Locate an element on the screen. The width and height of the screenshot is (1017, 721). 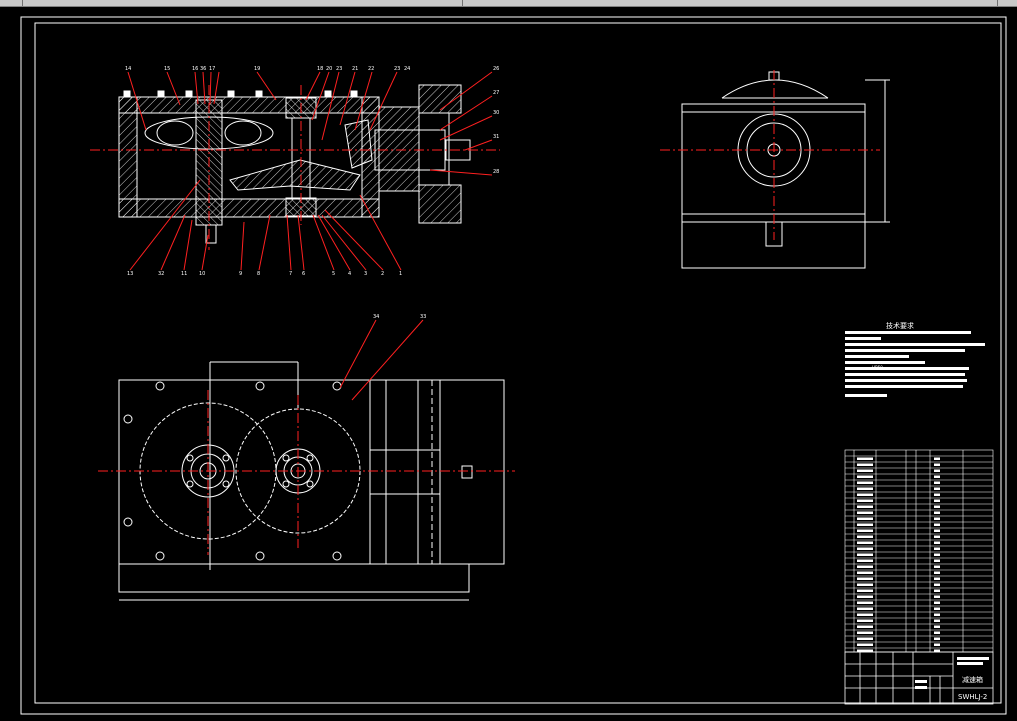
front-section-view is located at coordinates (295, 171).